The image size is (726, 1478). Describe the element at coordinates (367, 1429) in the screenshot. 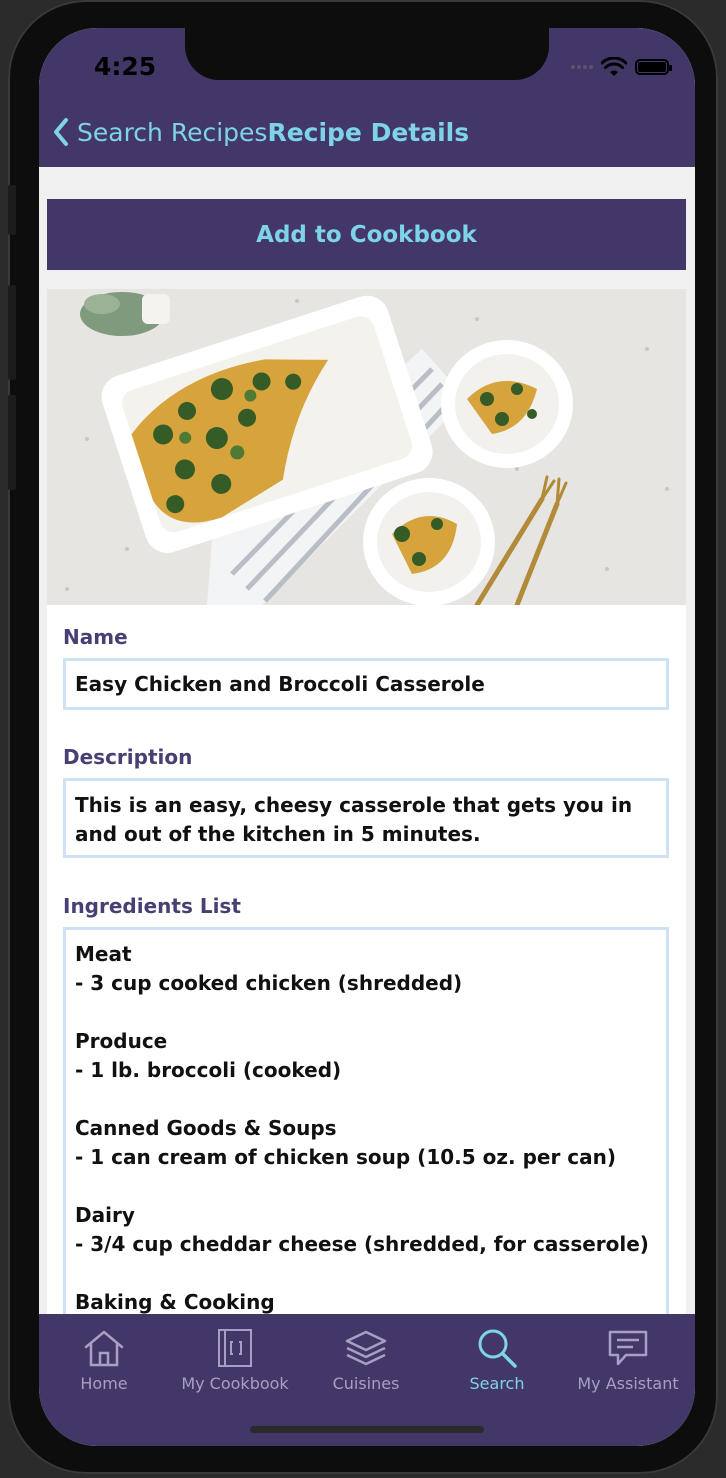

I see `home-indicator` at that location.